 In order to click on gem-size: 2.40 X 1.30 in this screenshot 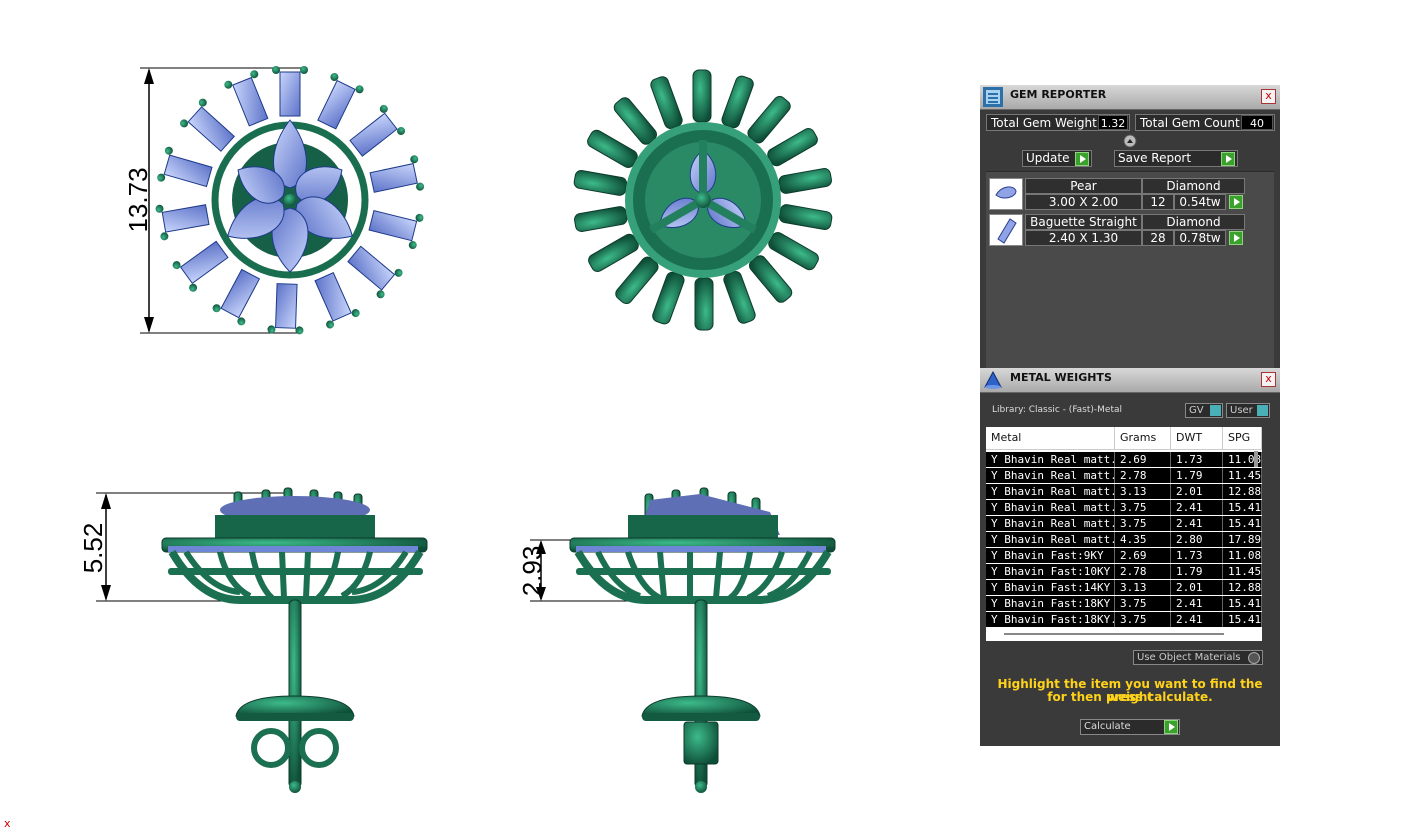, I will do `click(1083, 238)`.